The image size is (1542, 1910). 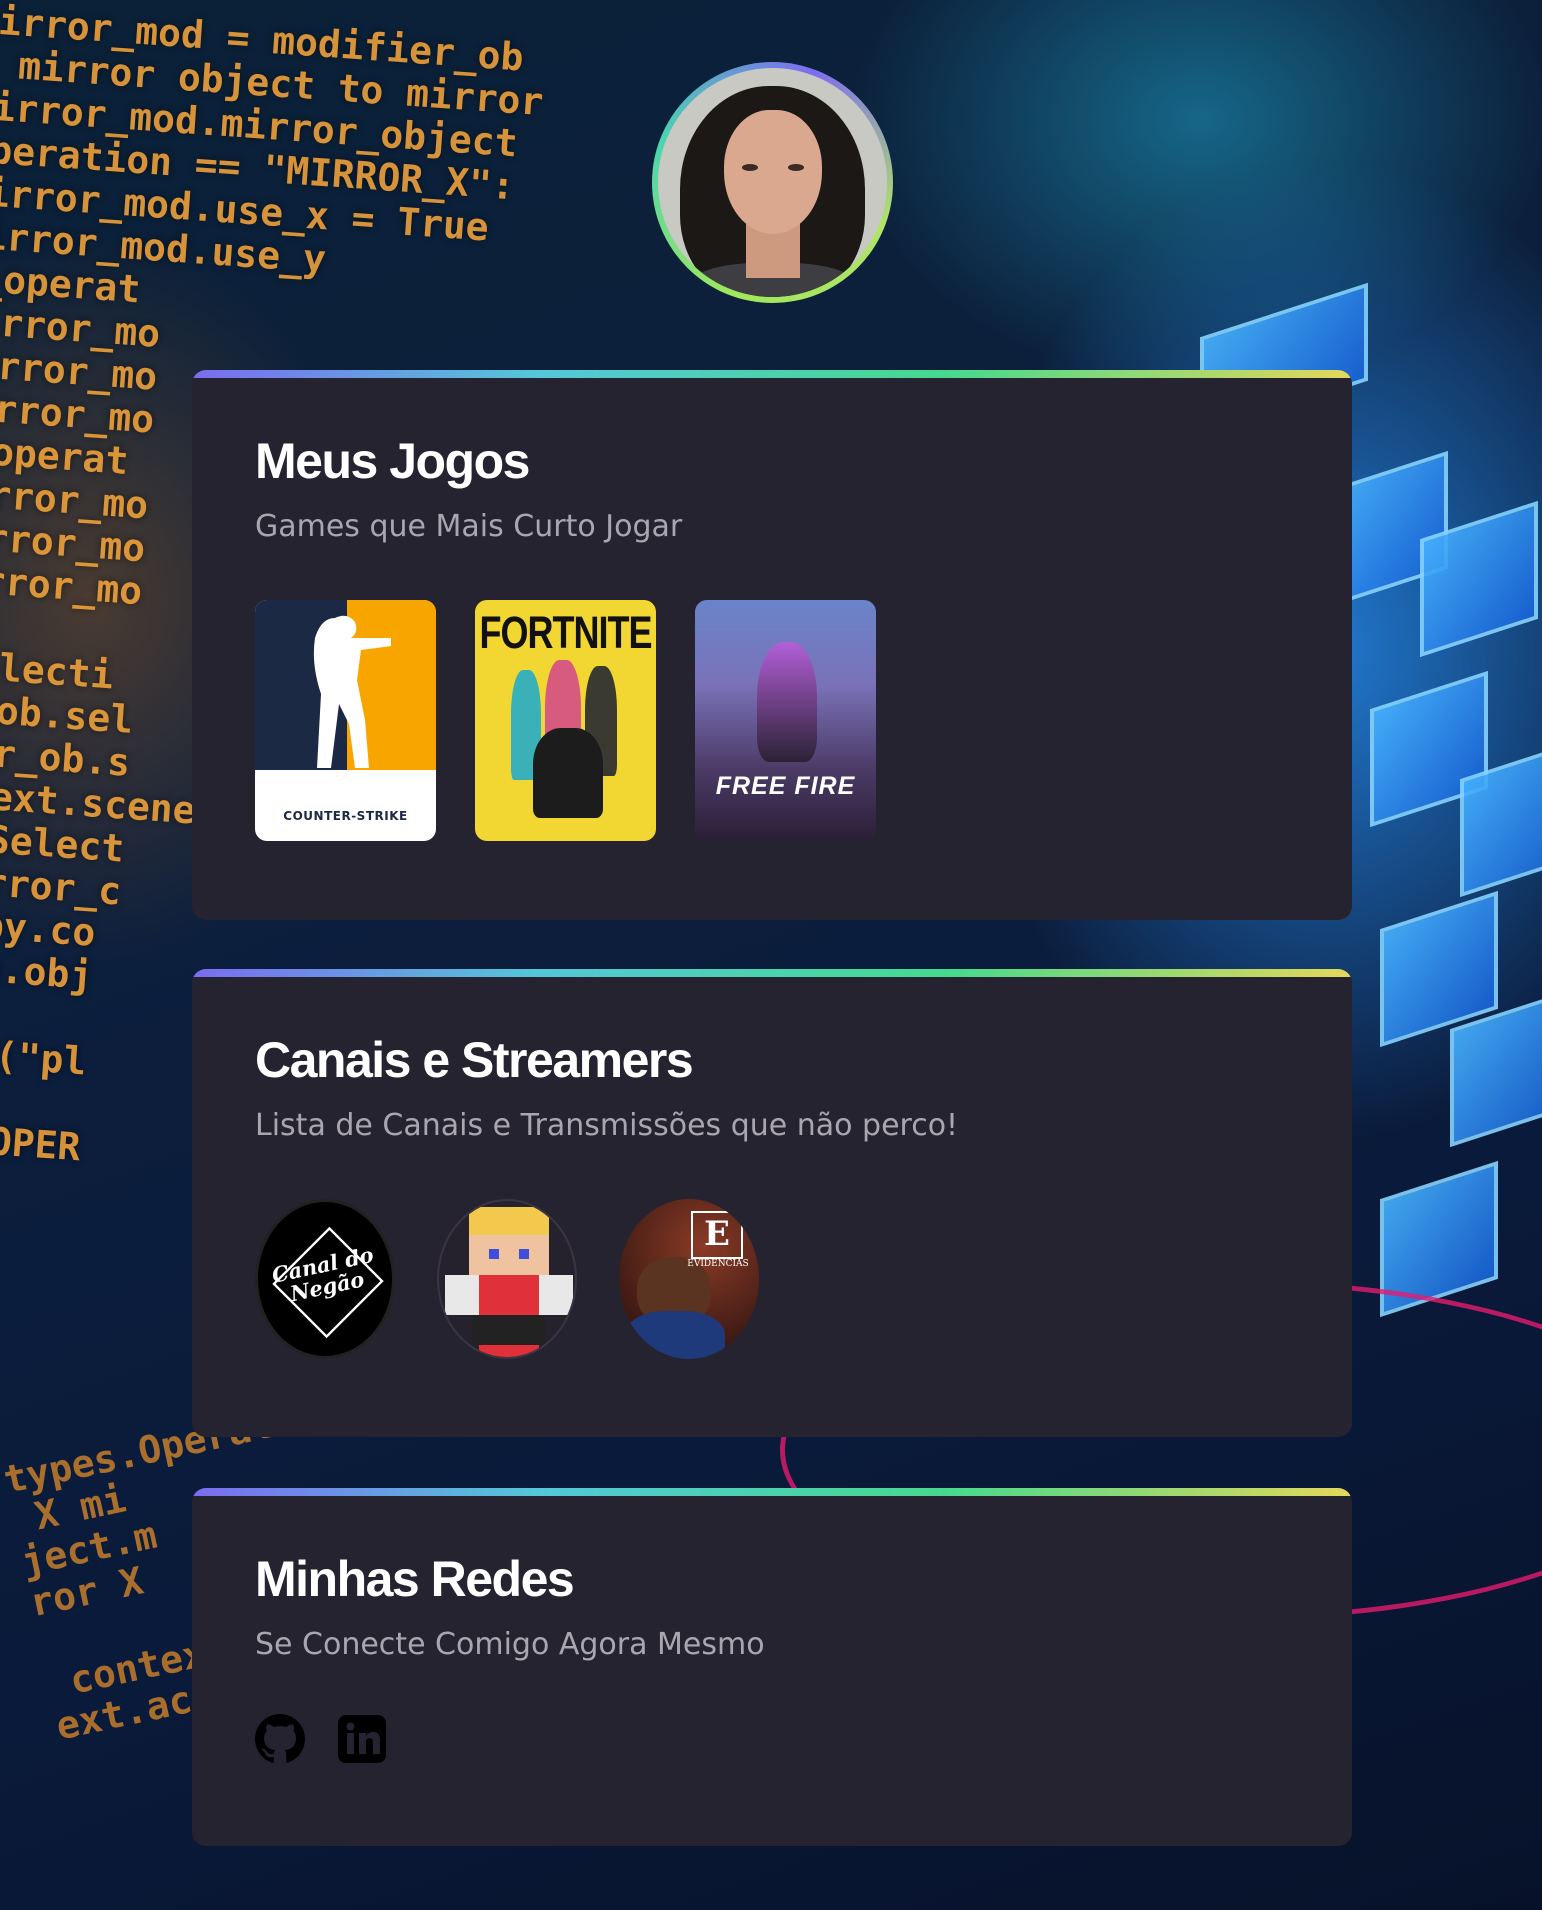 I want to click on game-counter-strike: COUNTER-STRIKE, so click(x=345, y=720).